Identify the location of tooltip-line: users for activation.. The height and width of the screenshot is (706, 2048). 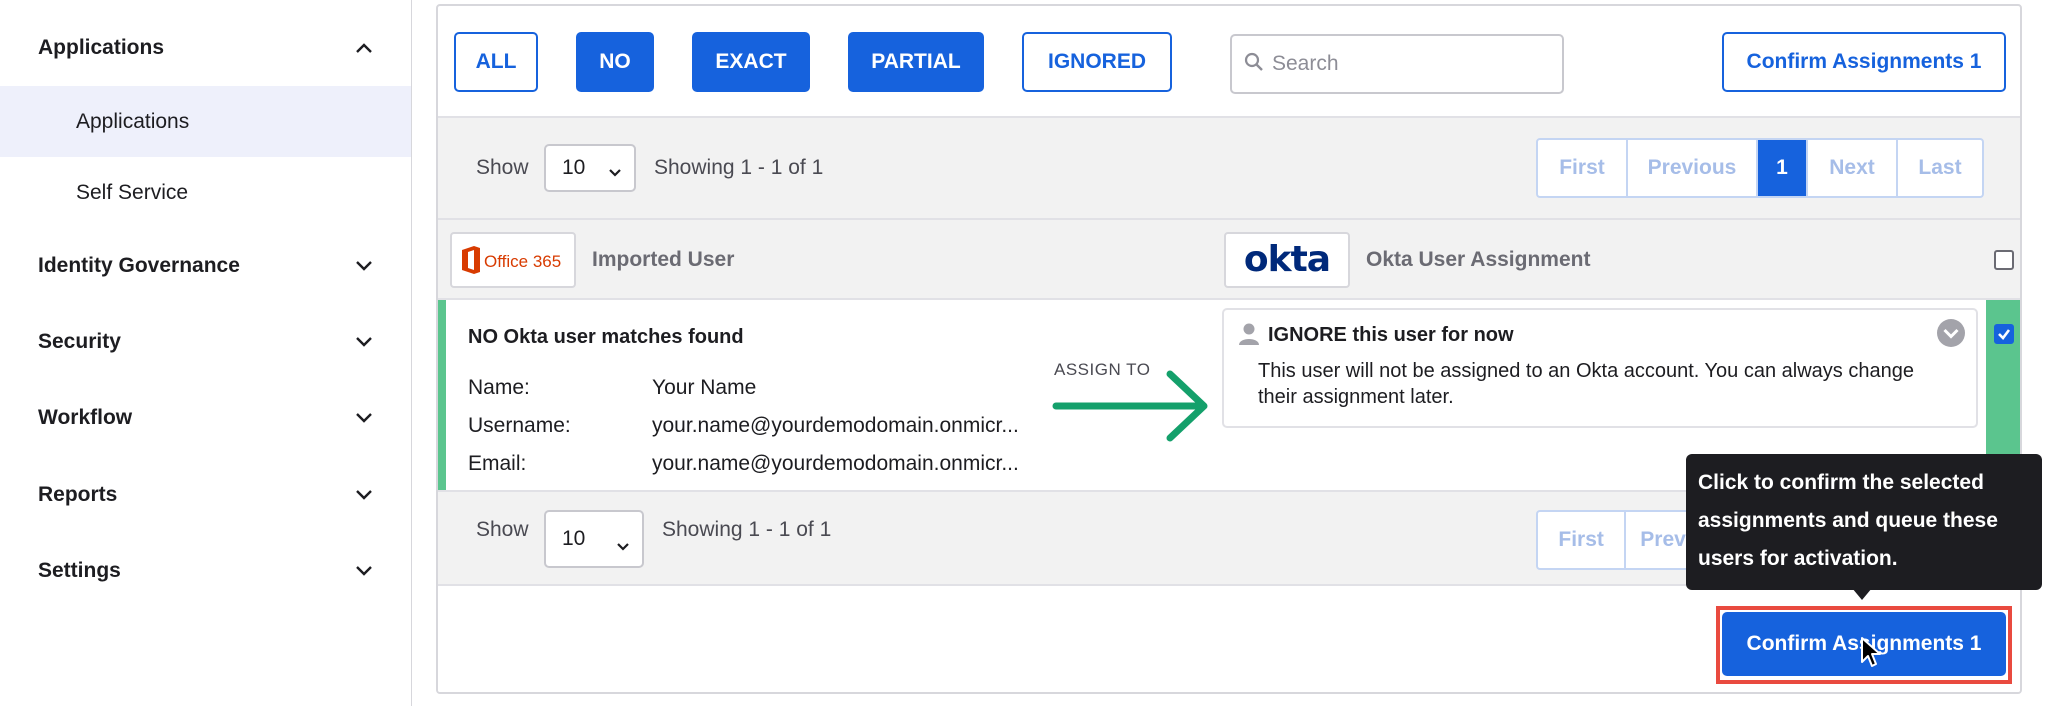
(1798, 558).